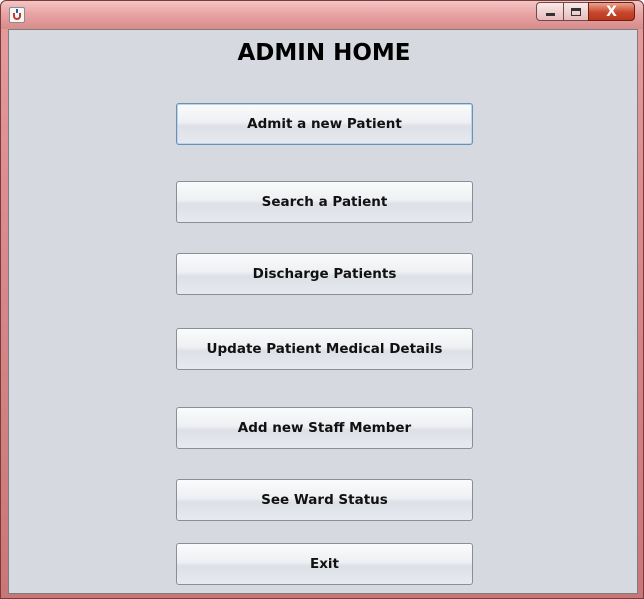 The image size is (644, 599). I want to click on discharge-patients-label: Discharge Patients, so click(324, 274).